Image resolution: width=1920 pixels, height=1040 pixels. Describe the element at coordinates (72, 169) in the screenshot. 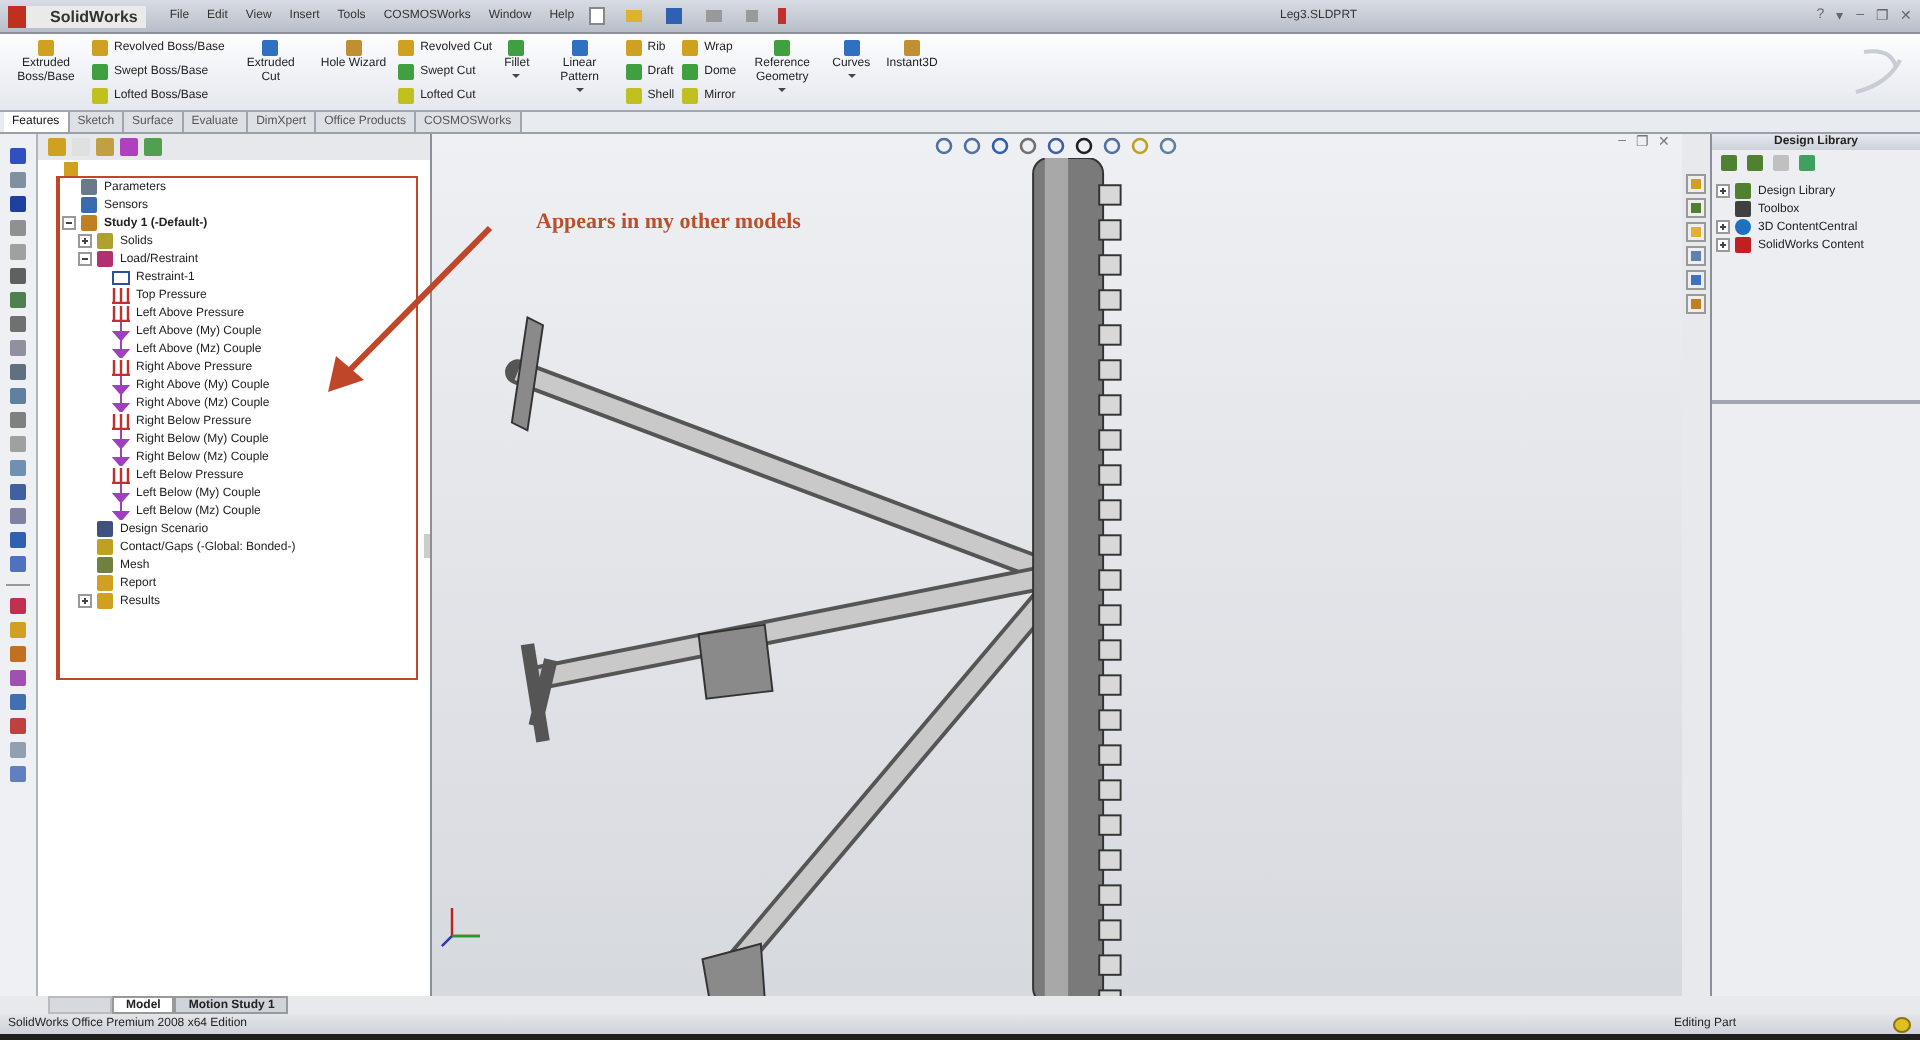

I see `part-icon` at that location.